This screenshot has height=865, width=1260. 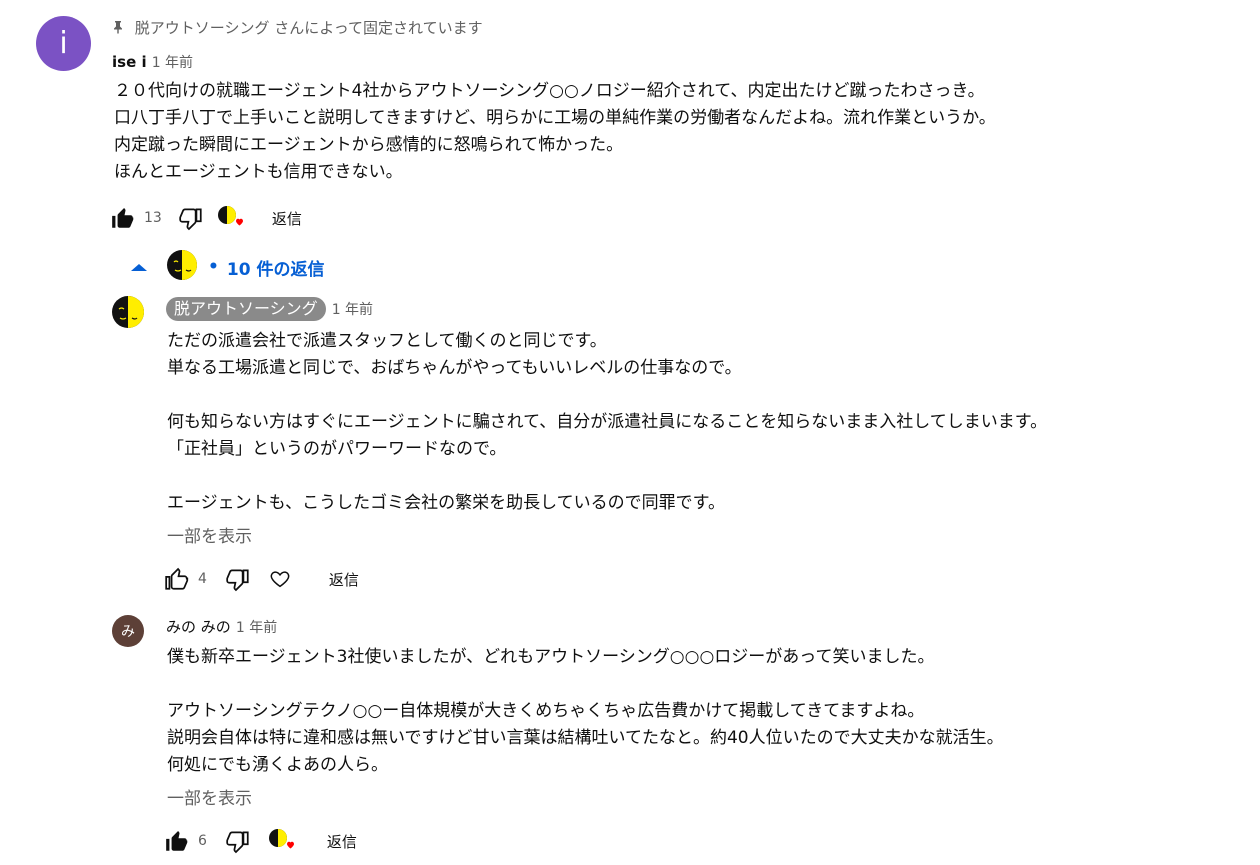 I want to click on top-comment-avatar: i, so click(x=63, y=43).